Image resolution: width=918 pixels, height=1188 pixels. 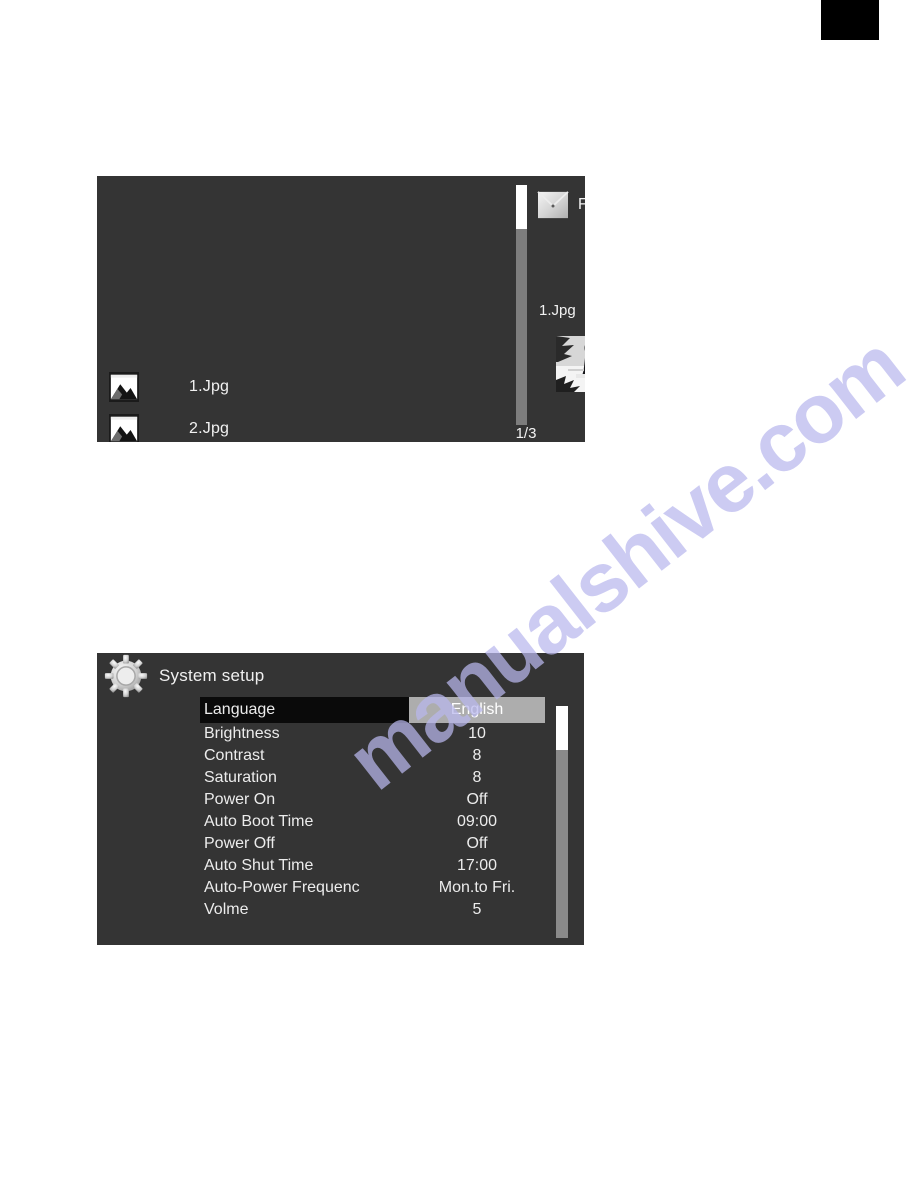 I want to click on settings-row-value: 17:00, so click(x=477, y=866).